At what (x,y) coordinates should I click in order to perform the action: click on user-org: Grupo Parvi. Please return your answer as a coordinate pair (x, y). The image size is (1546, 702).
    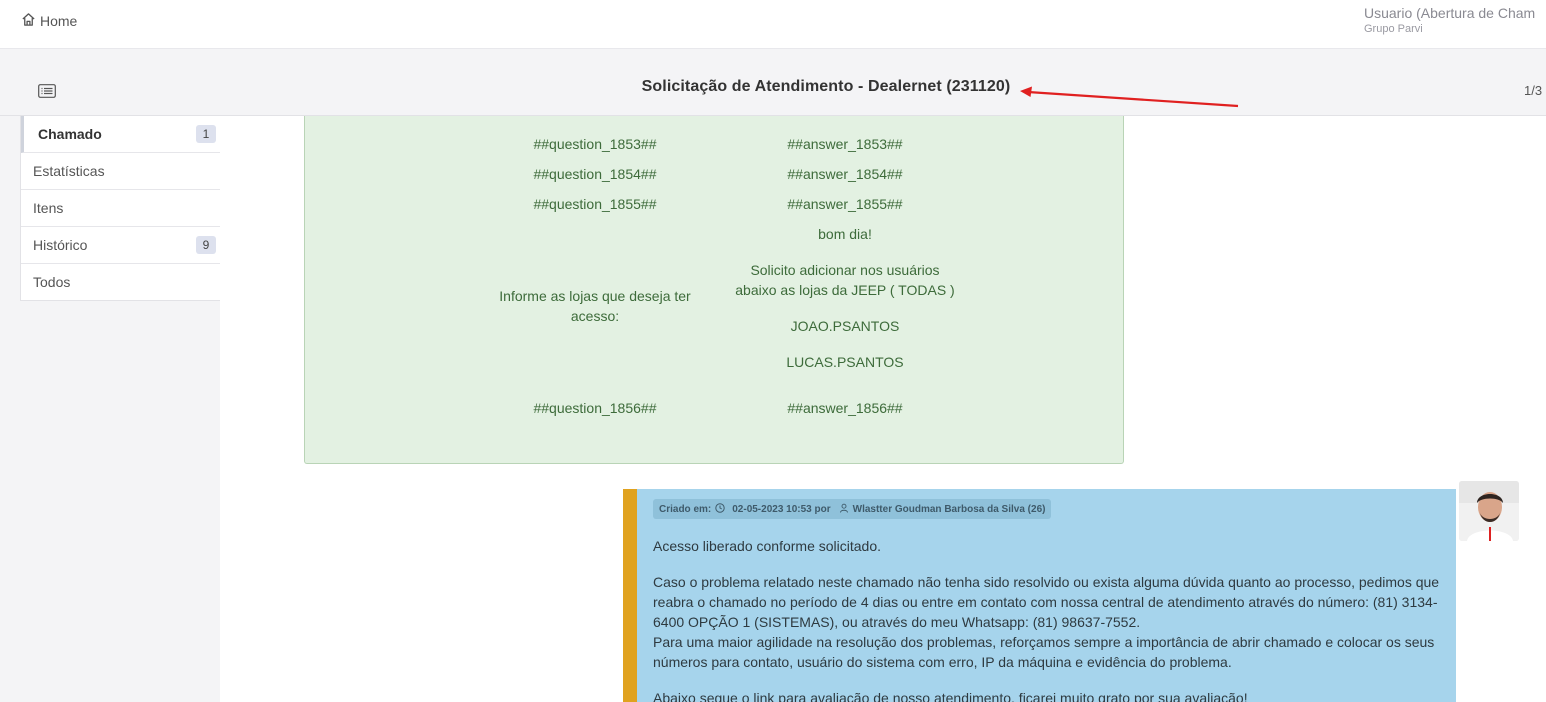
    Looking at the image, I should click on (1393, 29).